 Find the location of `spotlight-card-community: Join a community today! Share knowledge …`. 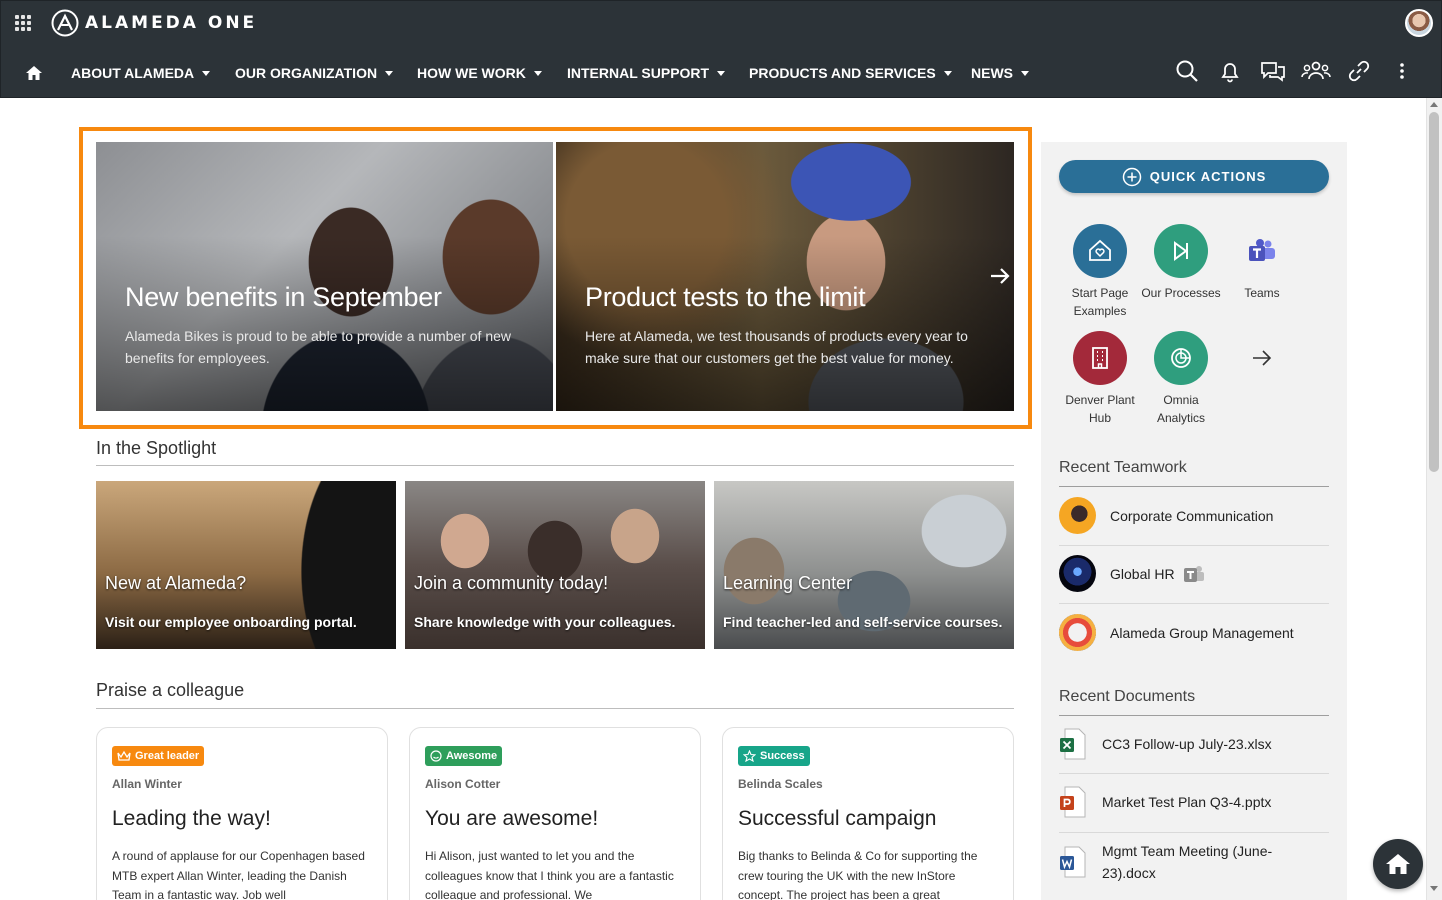

spotlight-card-community: Join a community today! Share knowledge … is located at coordinates (555, 565).